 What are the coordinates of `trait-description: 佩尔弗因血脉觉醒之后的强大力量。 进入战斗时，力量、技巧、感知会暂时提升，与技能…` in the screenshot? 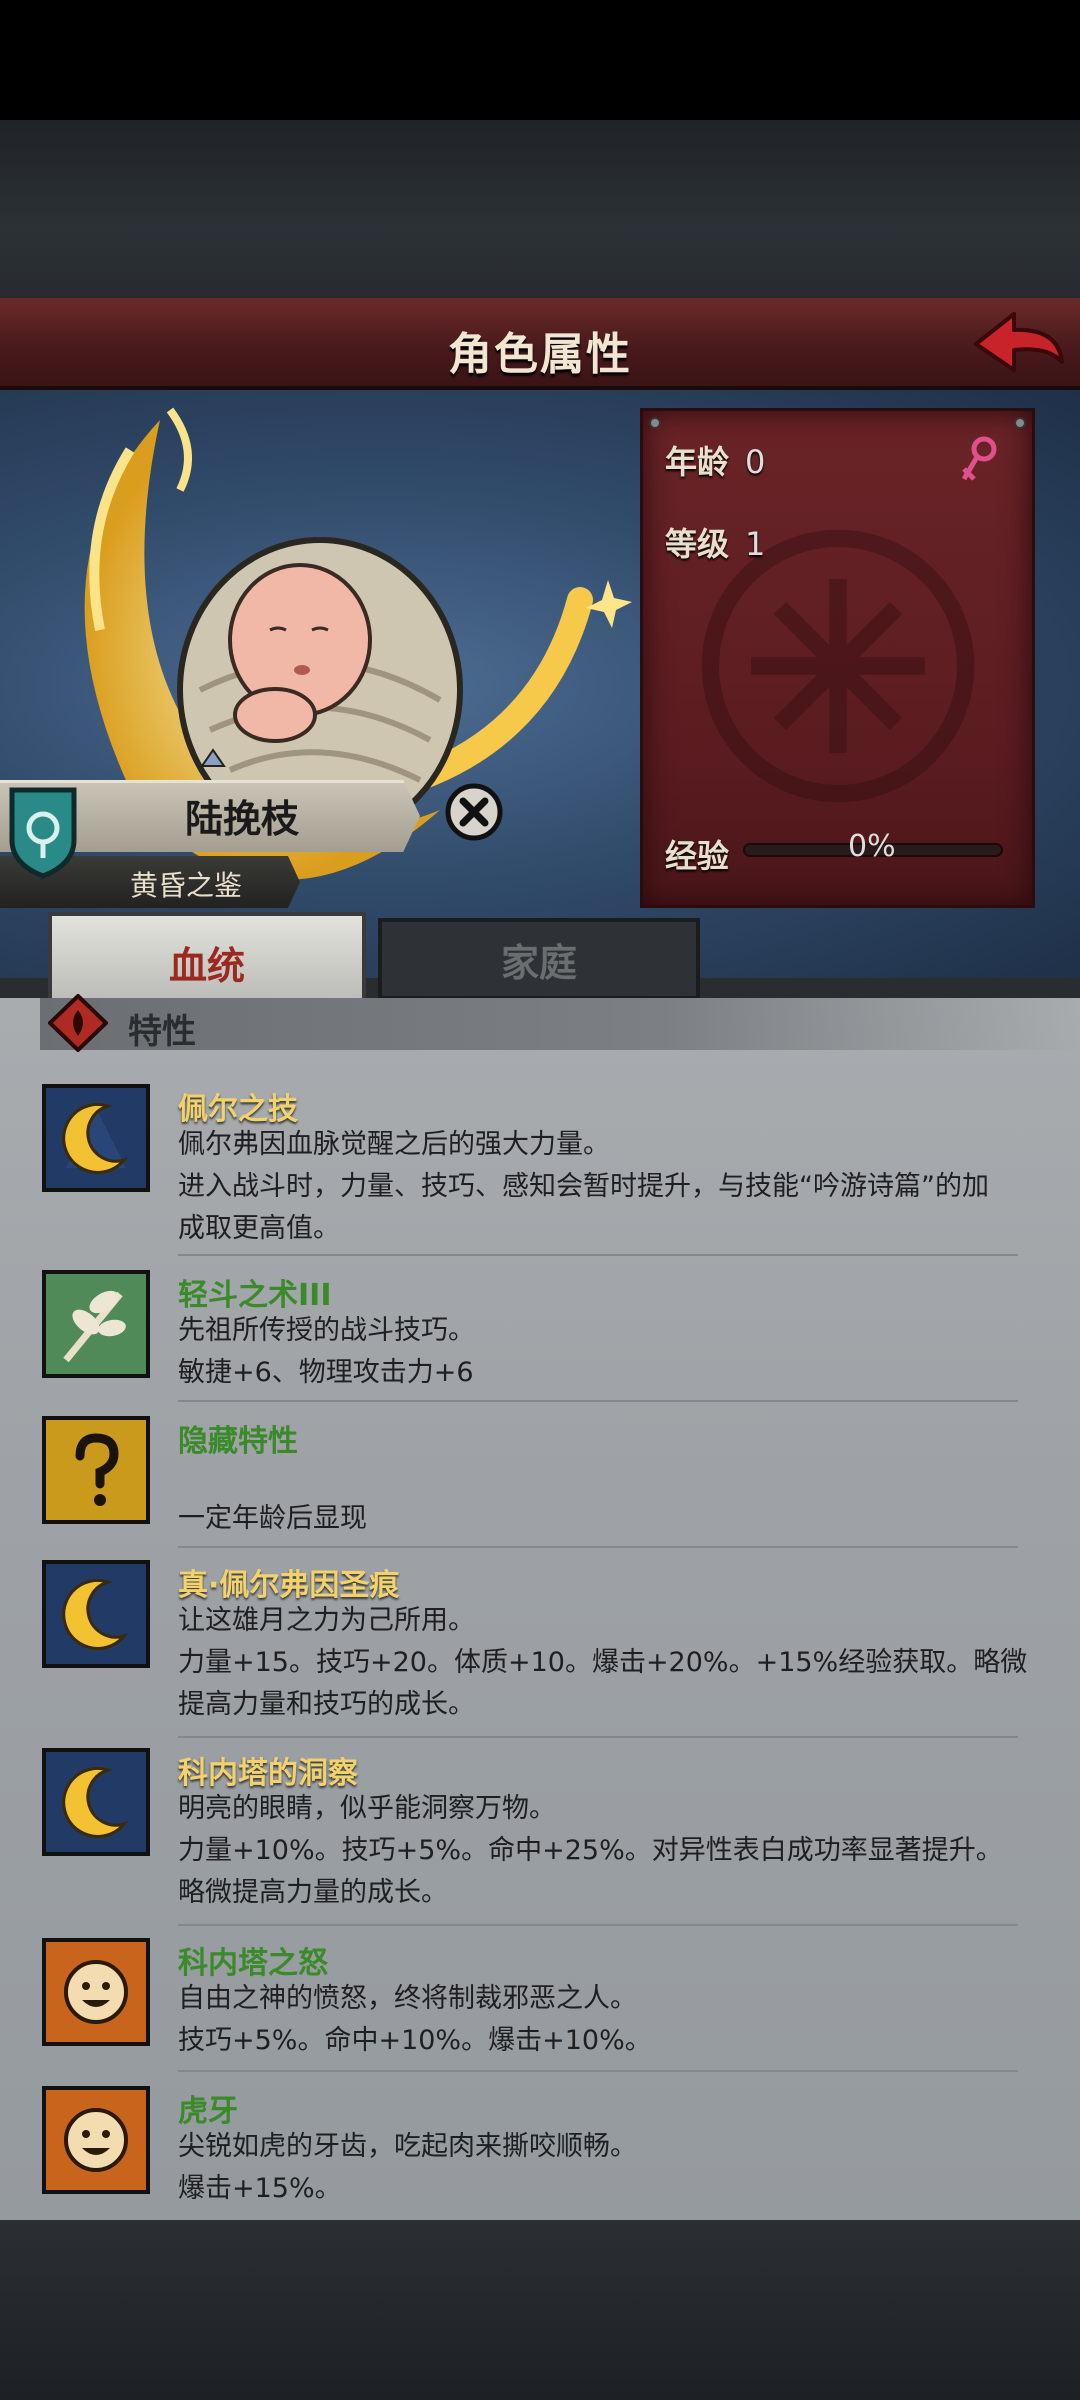 It's located at (613, 1187).